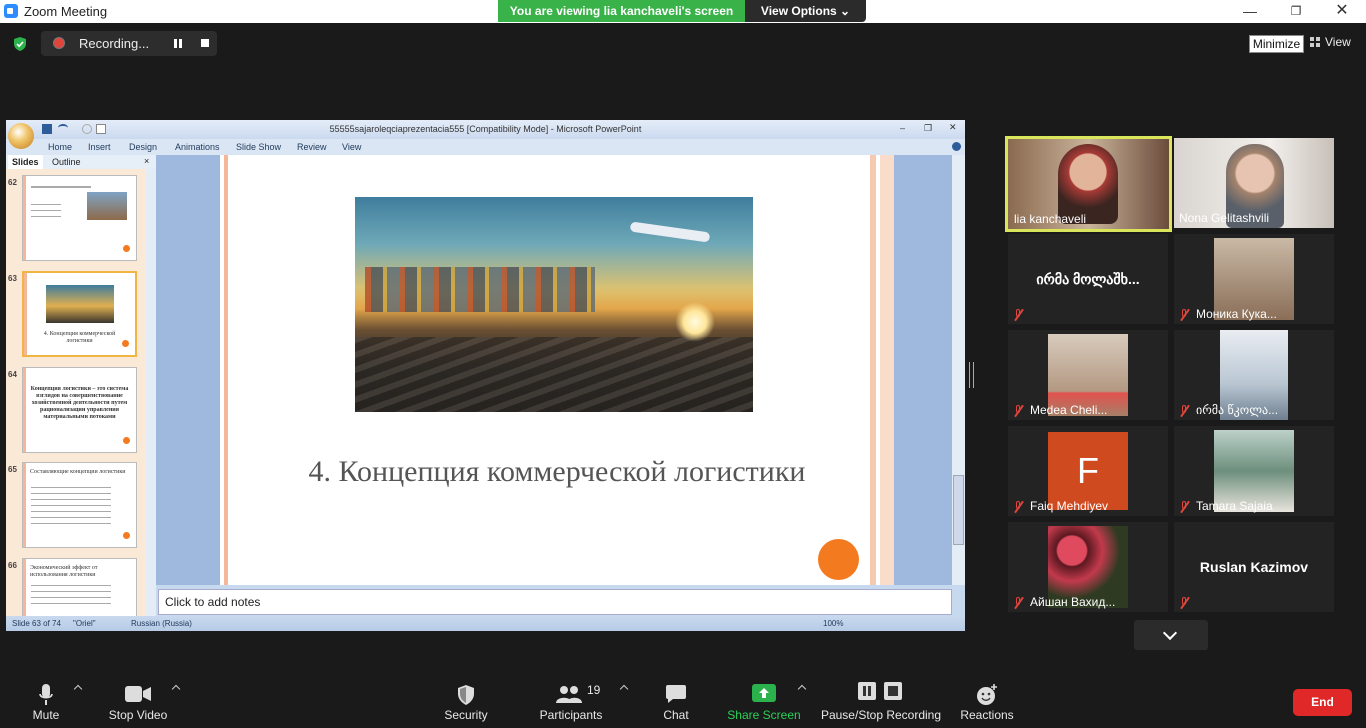 This screenshot has height=728, width=1366. What do you see at coordinates (1088, 184) in the screenshot?
I see `participant-tile-active: lia kanchaveli` at bounding box center [1088, 184].